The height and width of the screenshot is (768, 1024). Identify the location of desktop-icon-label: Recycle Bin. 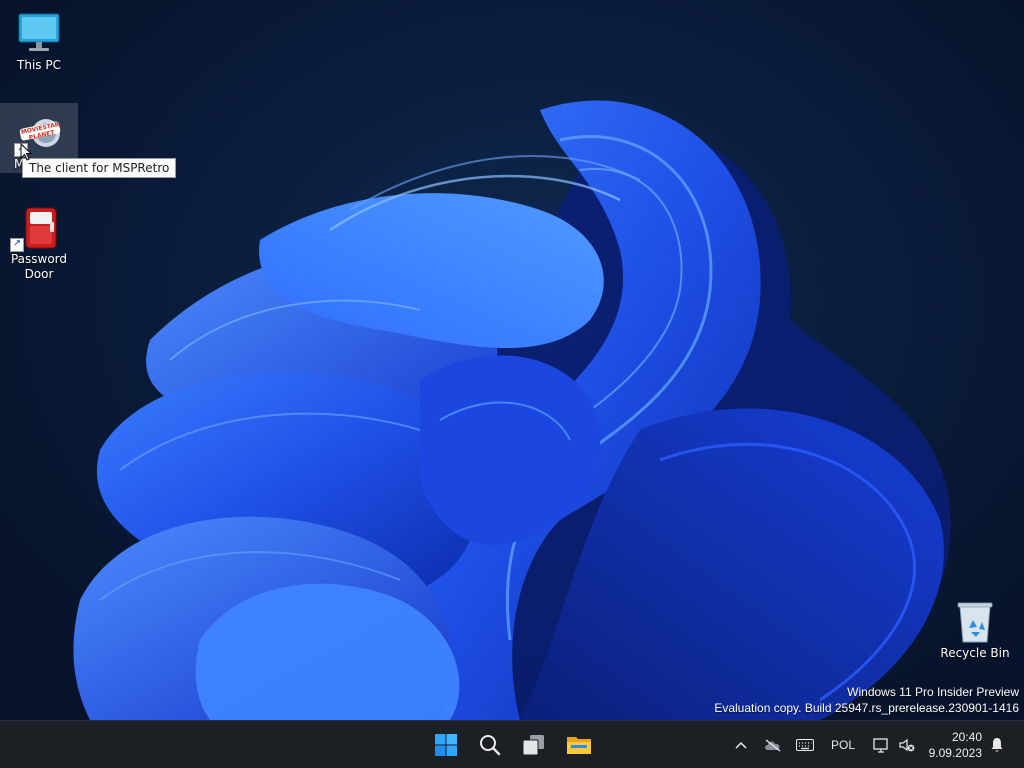
(975, 653).